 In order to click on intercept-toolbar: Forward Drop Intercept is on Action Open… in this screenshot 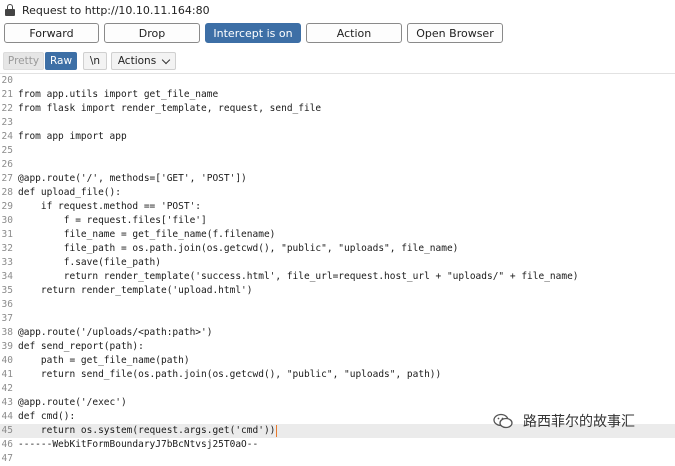, I will do `click(337, 34)`.